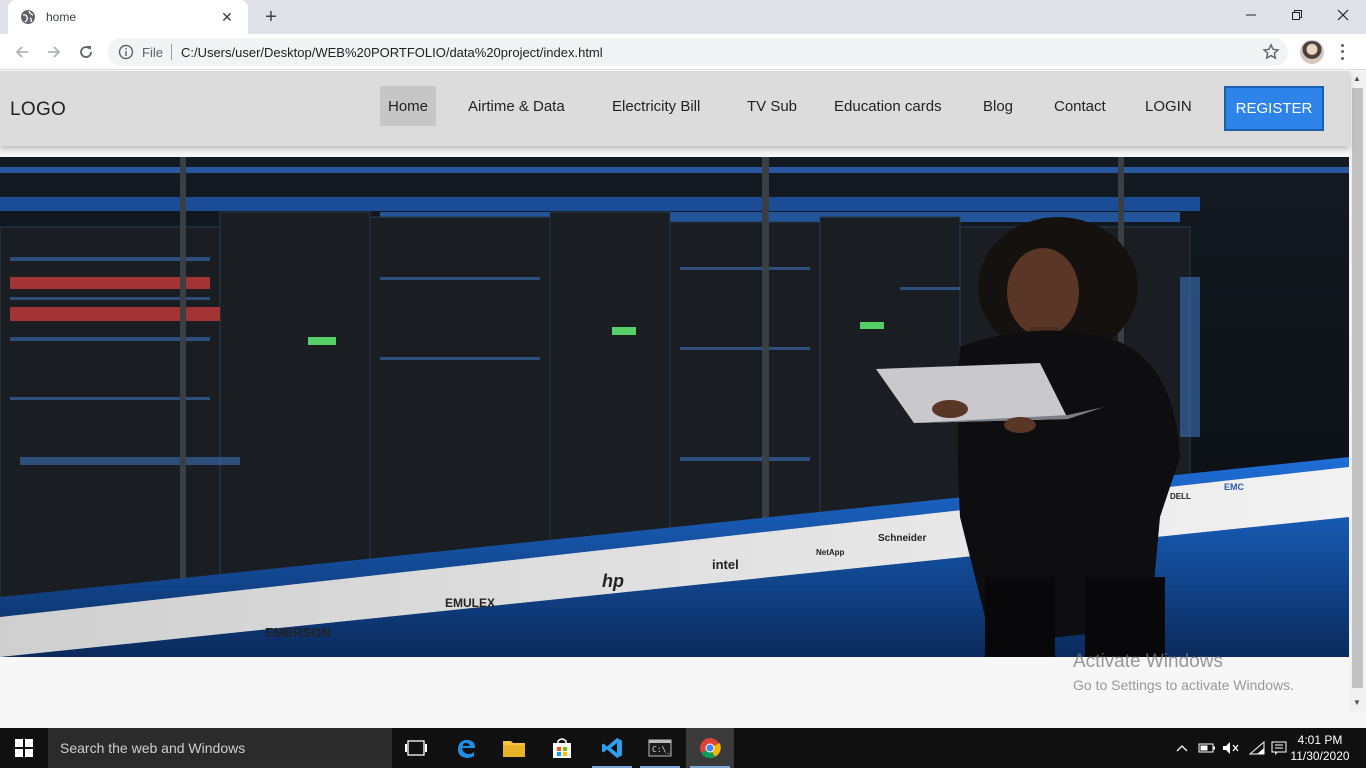 The height and width of the screenshot is (768, 1366). I want to click on site-logo: LOGO, so click(38, 110).